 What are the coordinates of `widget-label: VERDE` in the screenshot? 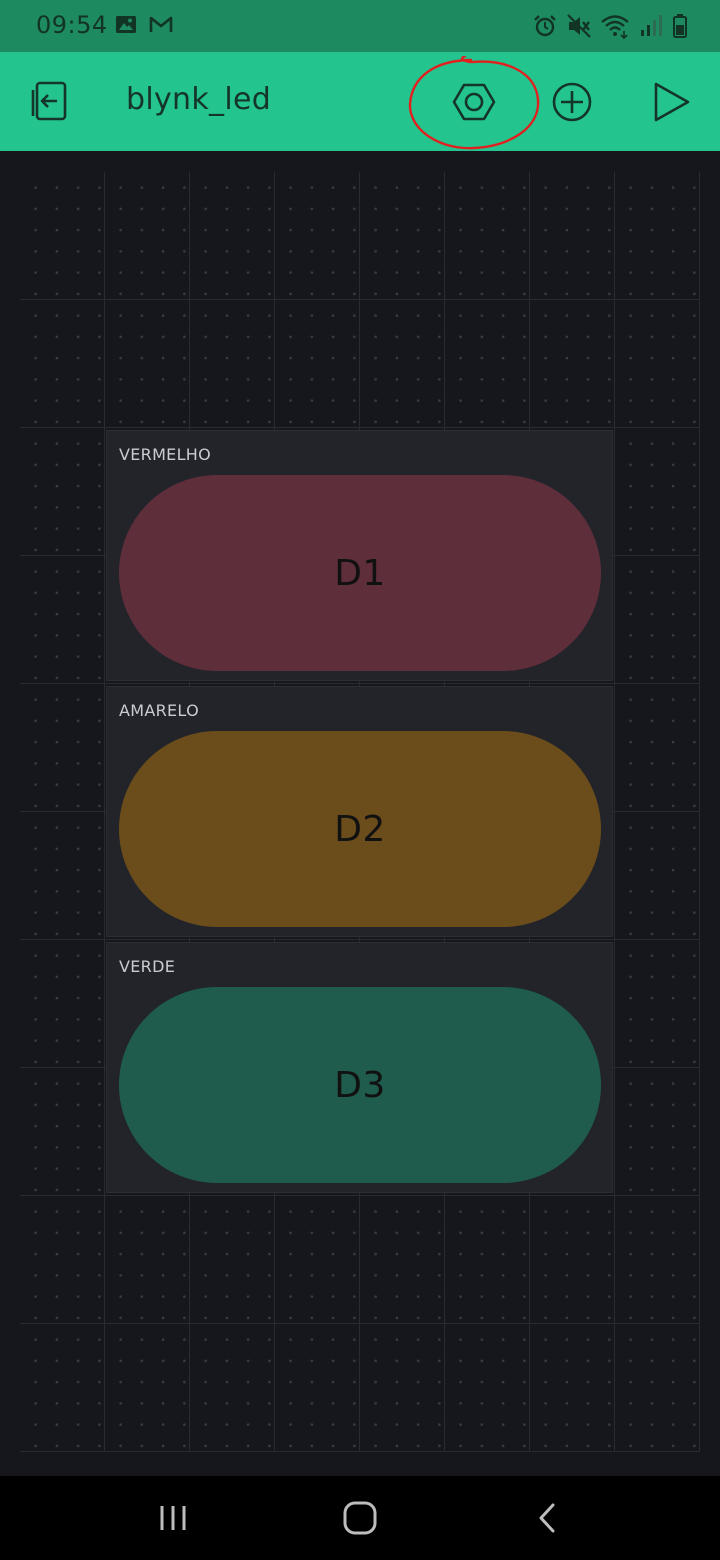 It's located at (147, 966).